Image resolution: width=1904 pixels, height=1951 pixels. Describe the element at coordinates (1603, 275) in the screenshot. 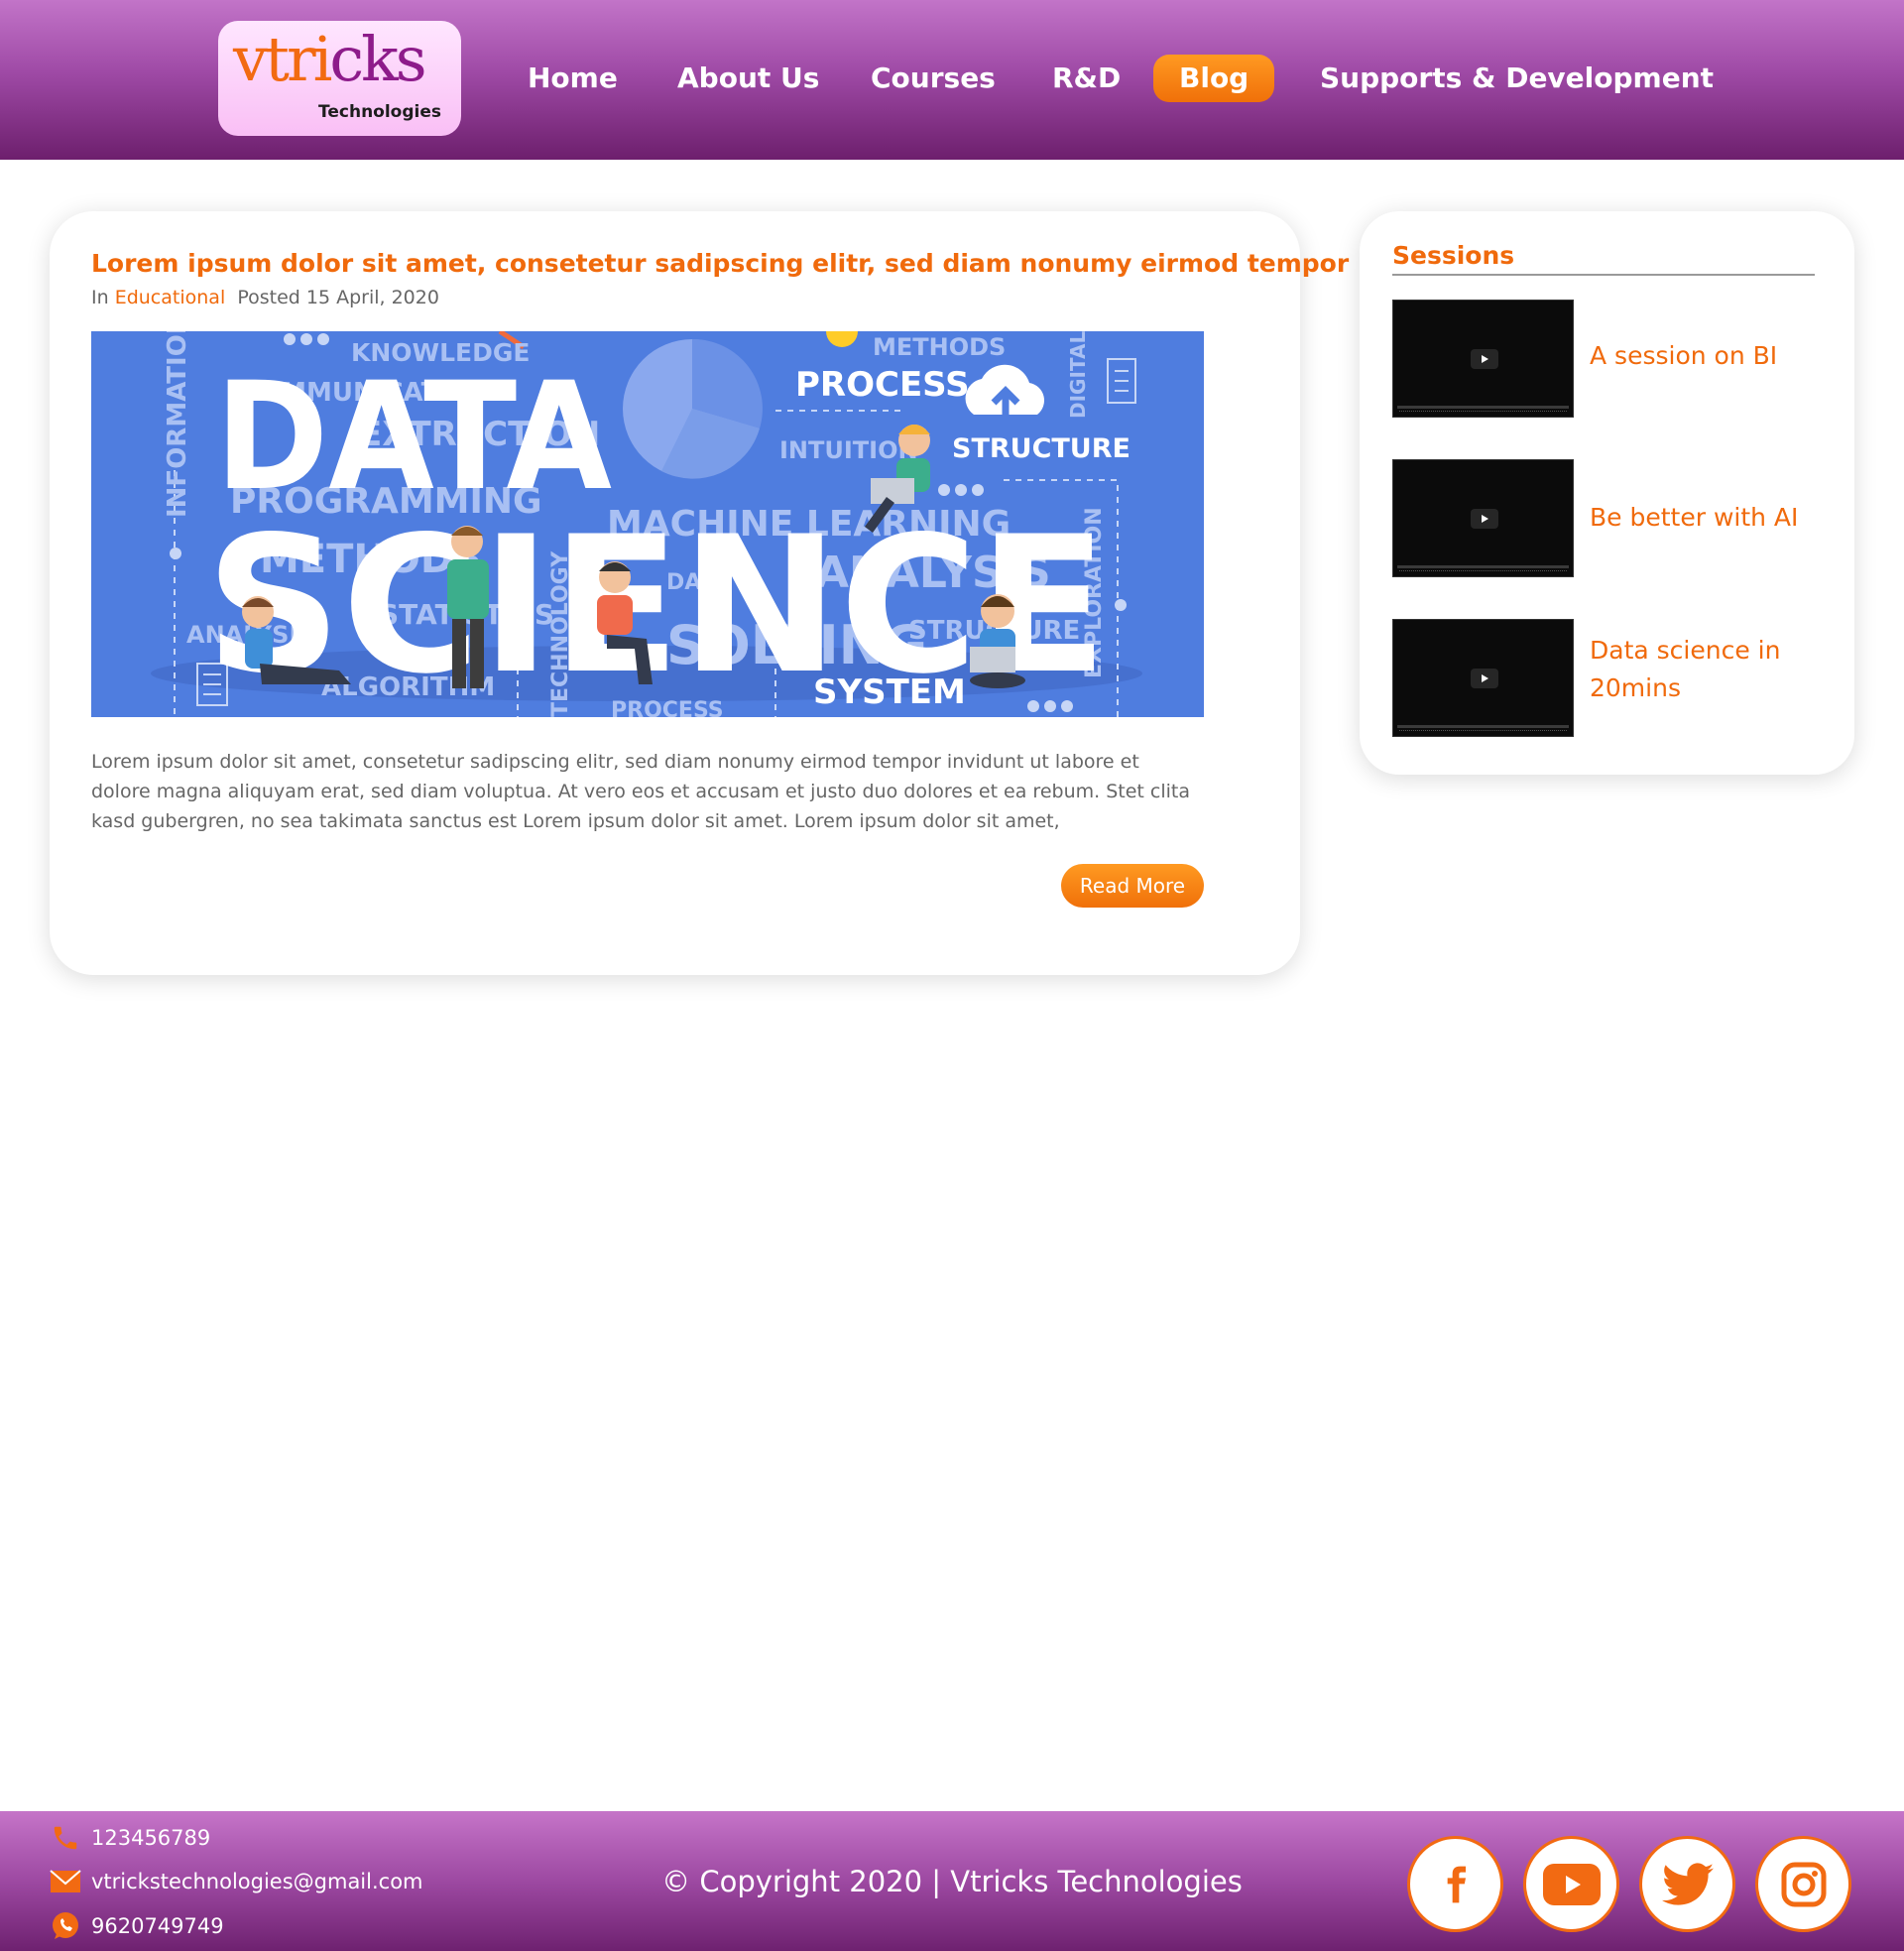

I see `sessions-divider` at that location.